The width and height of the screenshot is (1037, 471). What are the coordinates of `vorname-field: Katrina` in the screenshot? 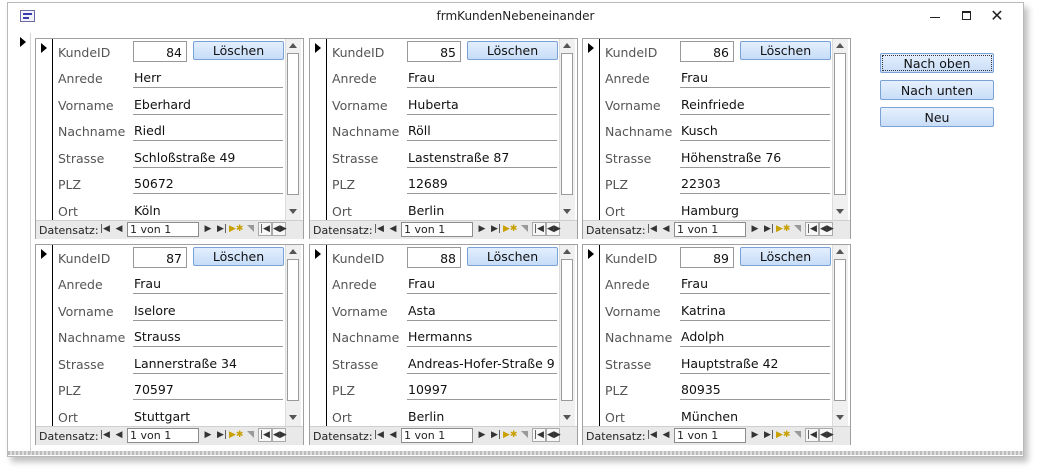 It's located at (755, 310).